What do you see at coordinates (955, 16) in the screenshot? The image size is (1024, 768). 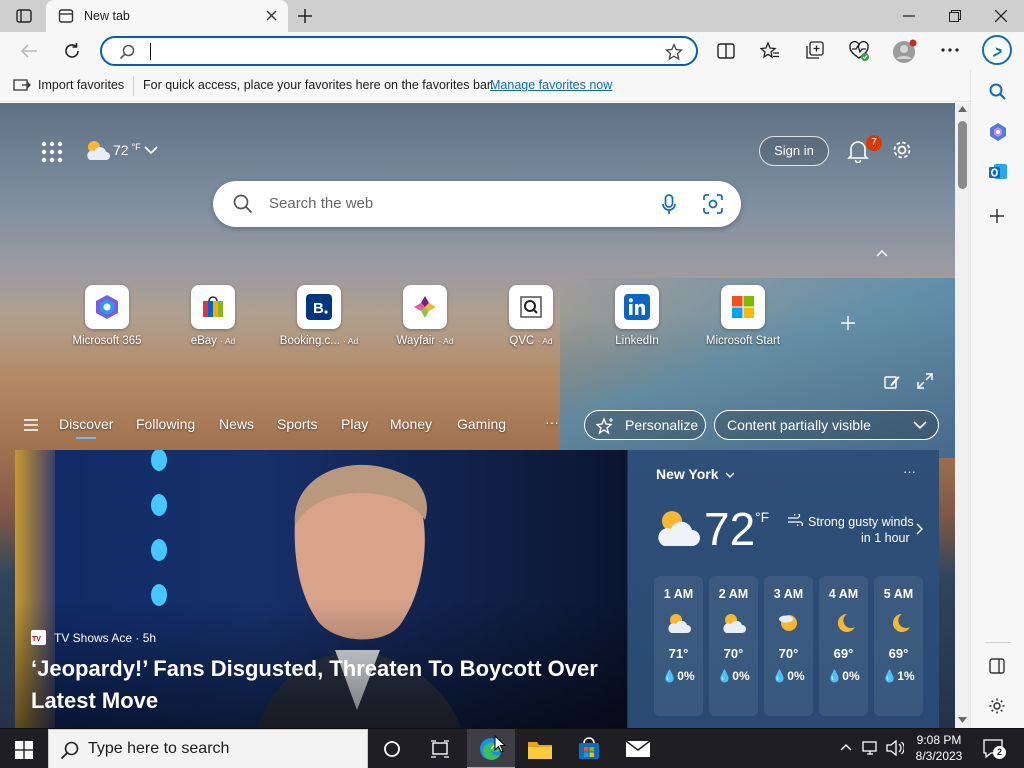 I see `restore-button` at bounding box center [955, 16].